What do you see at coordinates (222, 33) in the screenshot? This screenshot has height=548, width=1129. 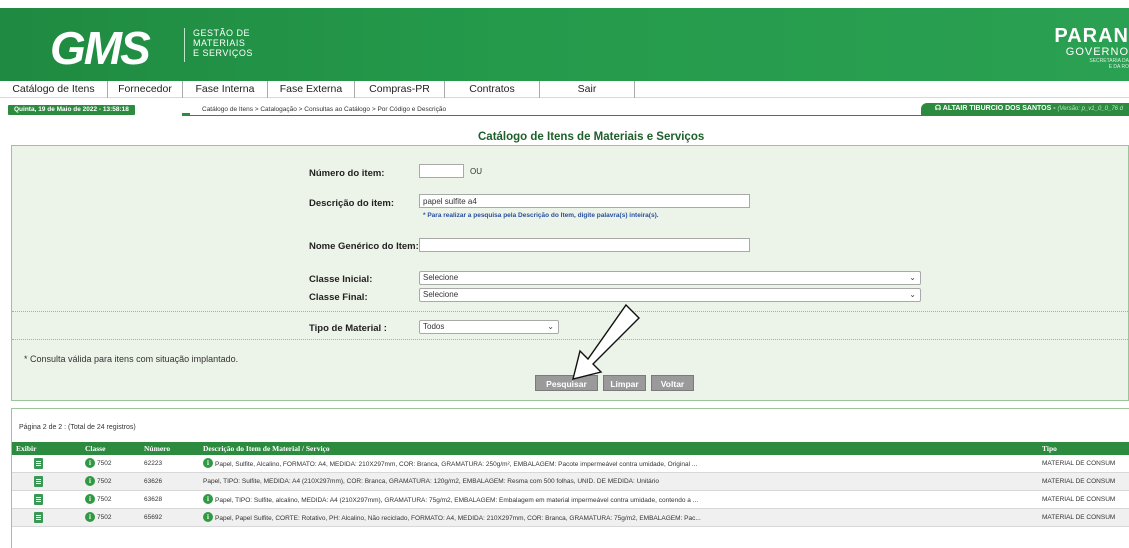 I see `logo-line-1: GESTÃO DE` at bounding box center [222, 33].